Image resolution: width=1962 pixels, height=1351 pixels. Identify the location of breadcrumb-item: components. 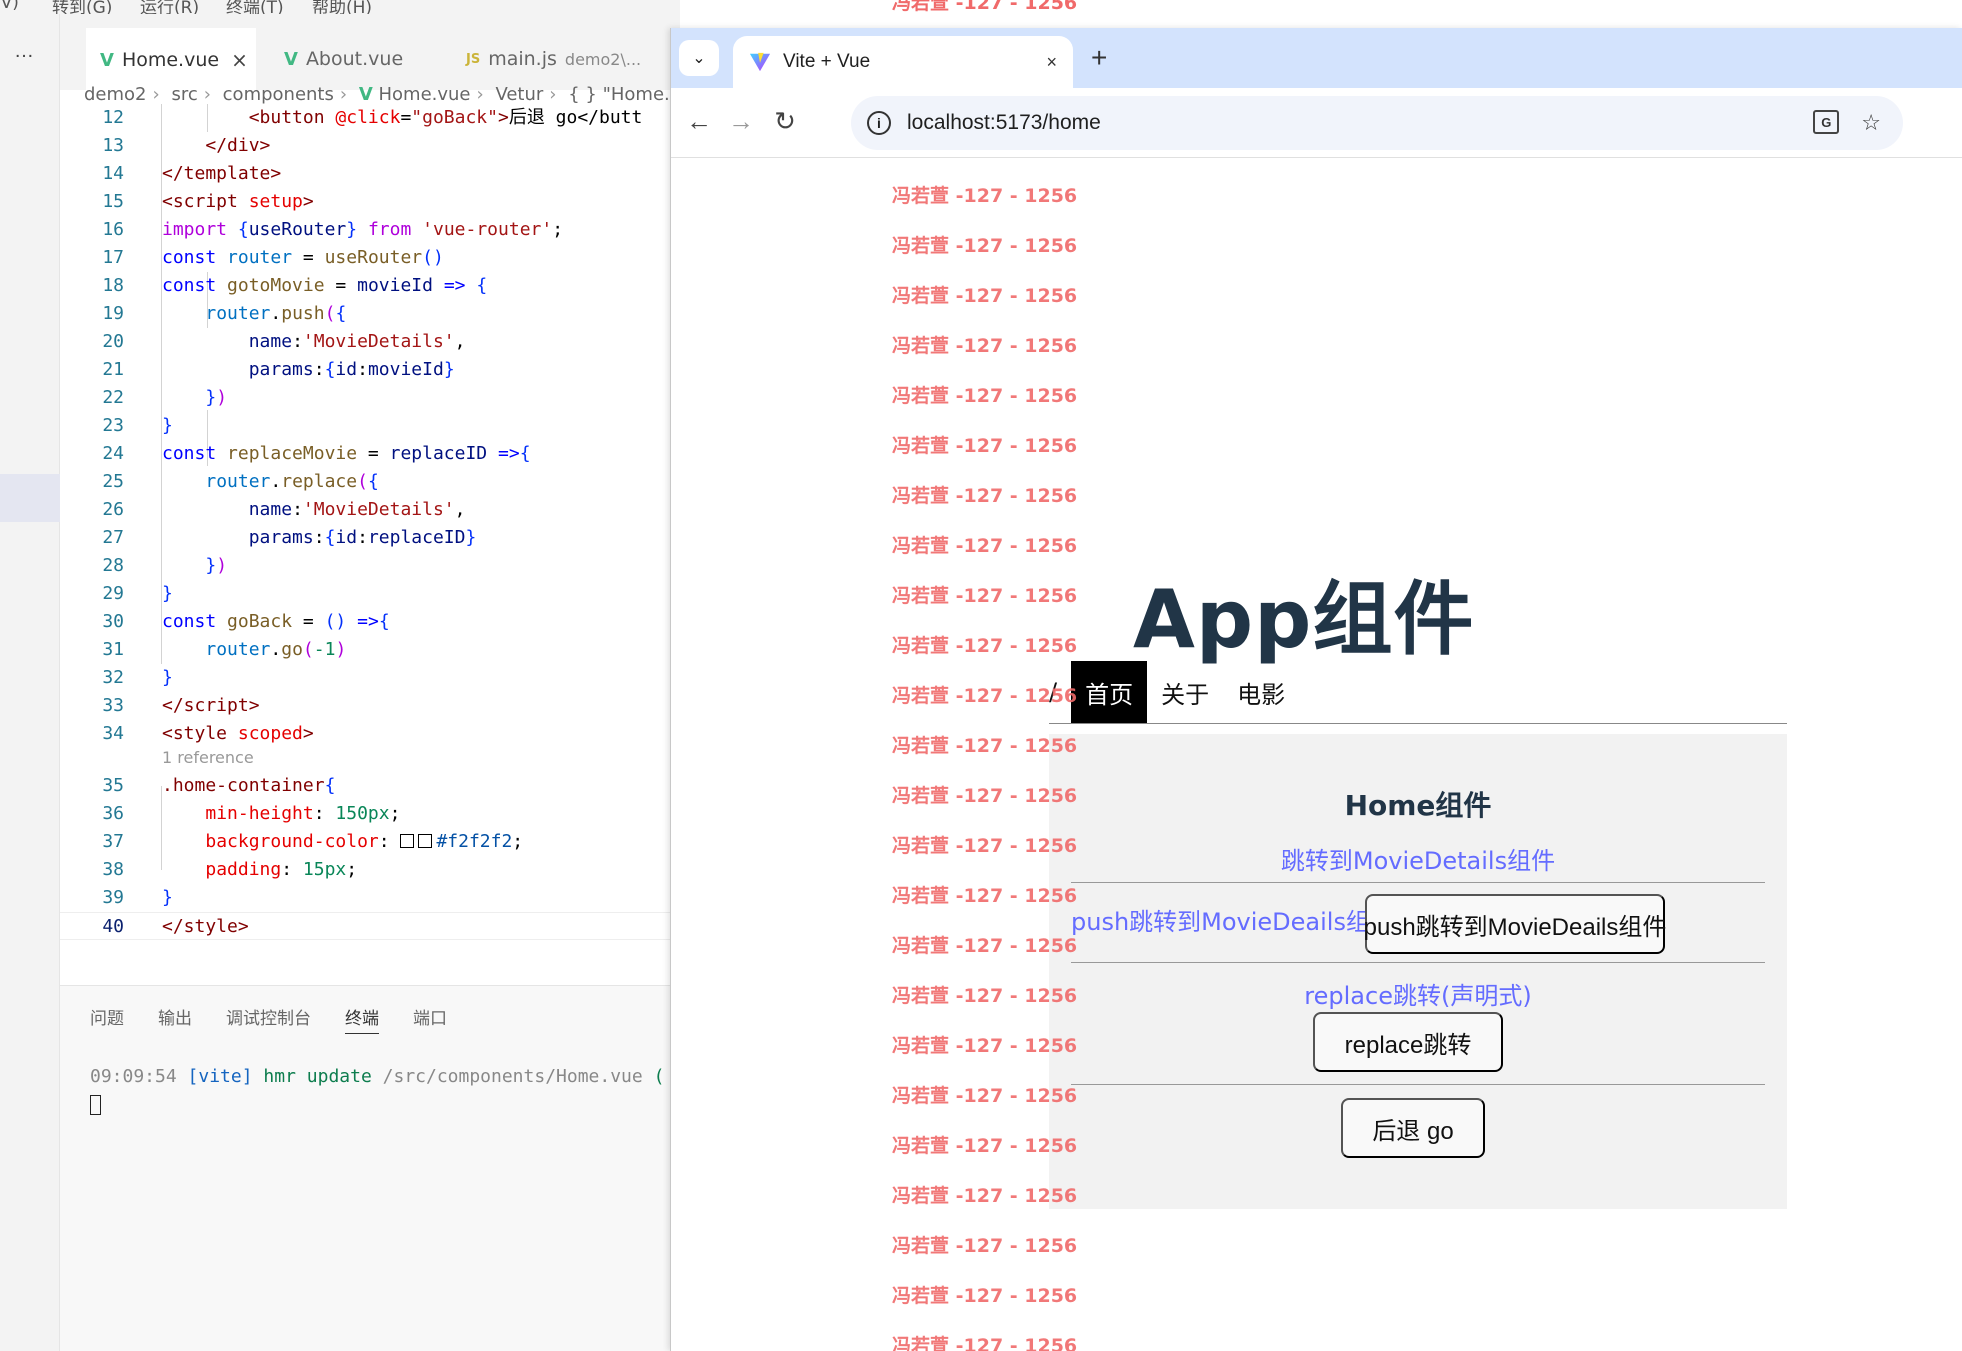
(278, 94).